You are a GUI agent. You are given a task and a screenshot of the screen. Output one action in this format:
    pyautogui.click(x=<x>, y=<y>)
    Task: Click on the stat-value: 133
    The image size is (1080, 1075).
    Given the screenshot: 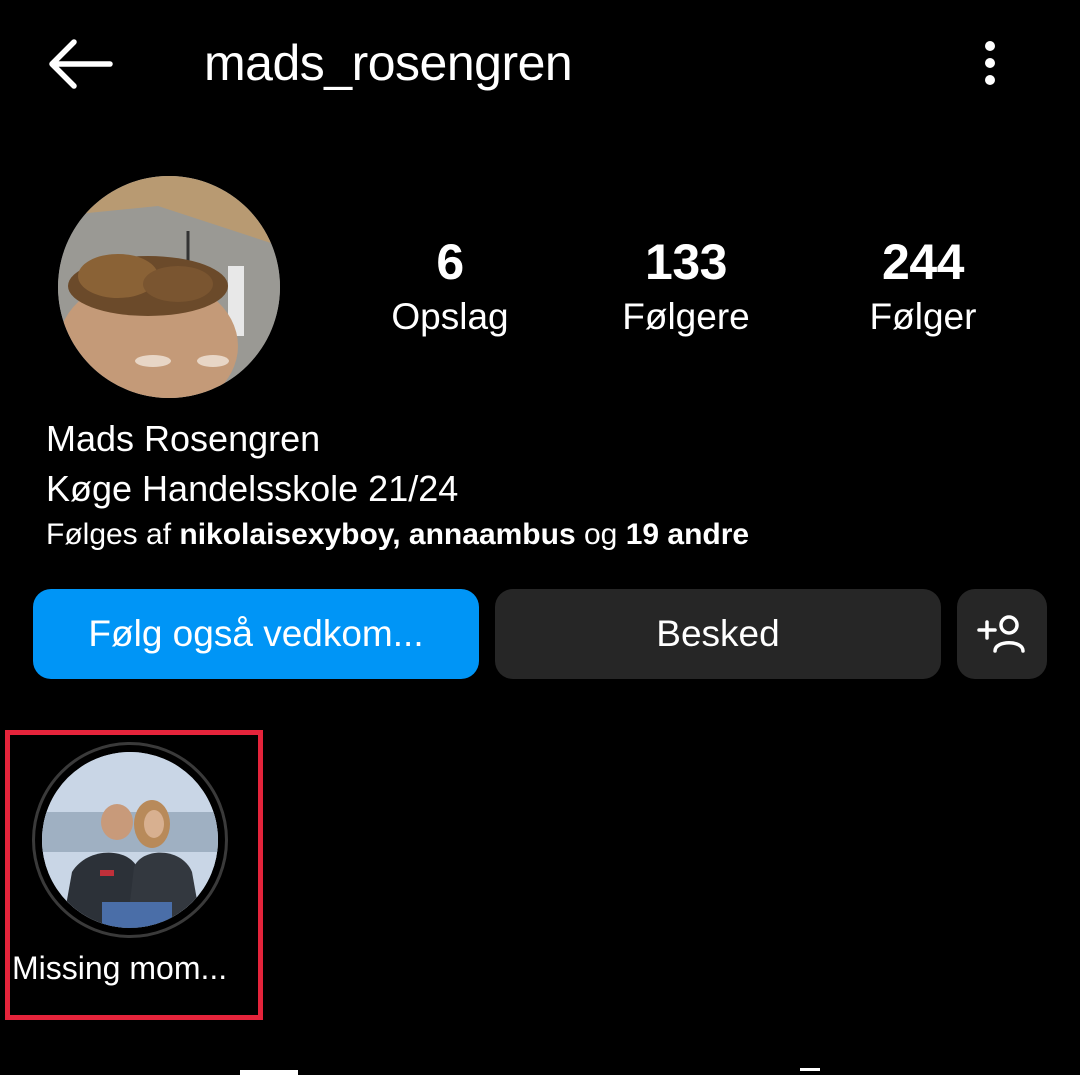 What is the action you would take?
    pyautogui.click(x=686, y=262)
    